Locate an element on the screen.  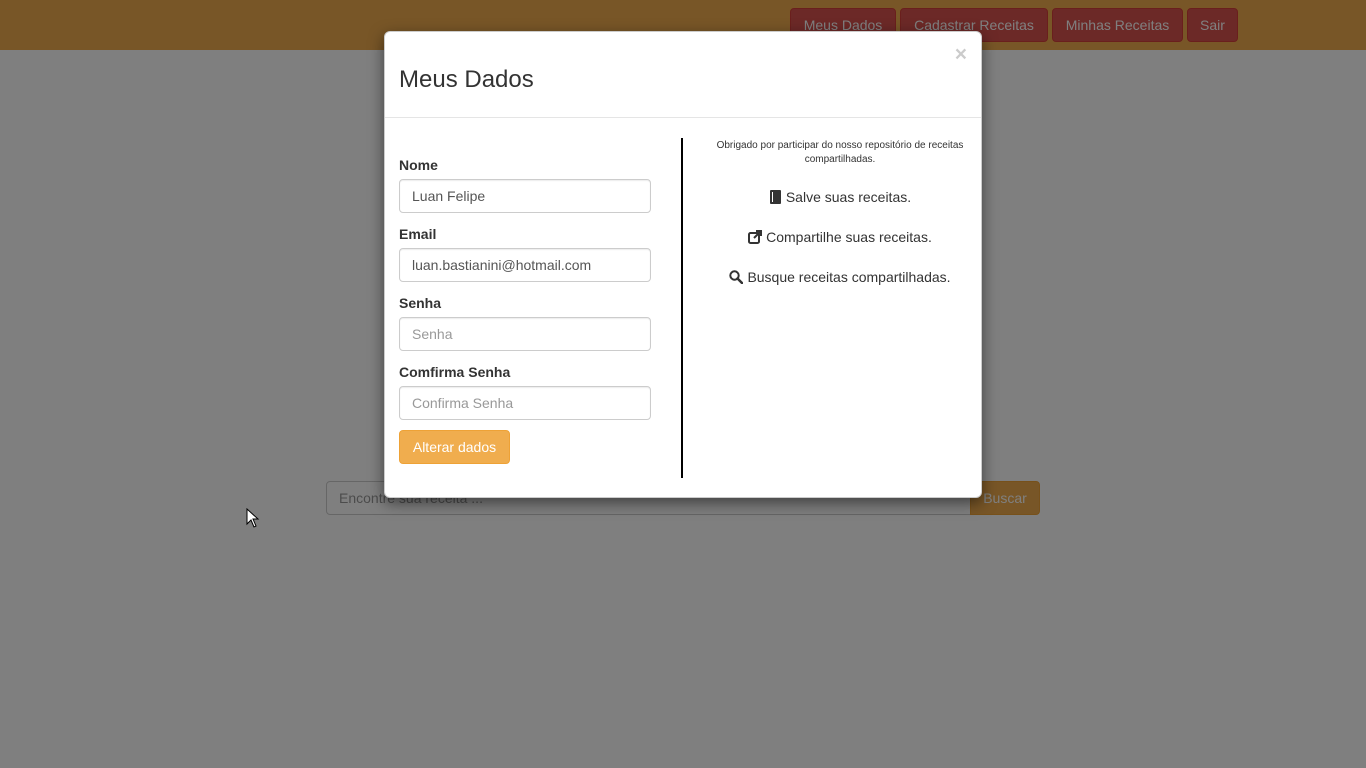
search-icon is located at coordinates (736, 279).